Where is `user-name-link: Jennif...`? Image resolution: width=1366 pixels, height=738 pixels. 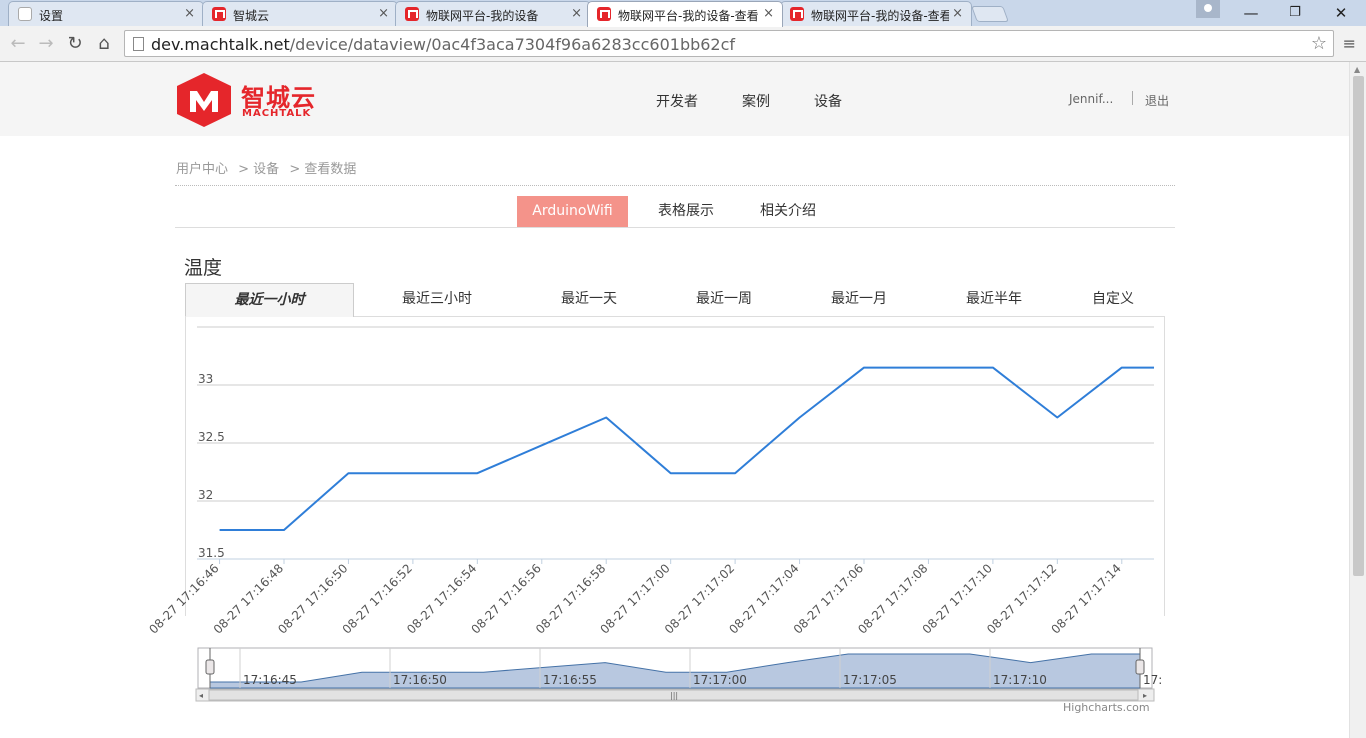 user-name-link: Jennif... is located at coordinates (1091, 99).